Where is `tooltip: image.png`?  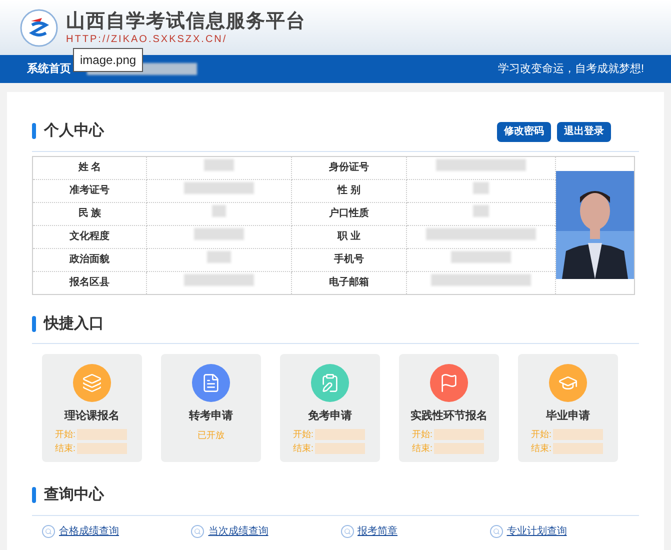
tooltip: image.png is located at coordinates (108, 60).